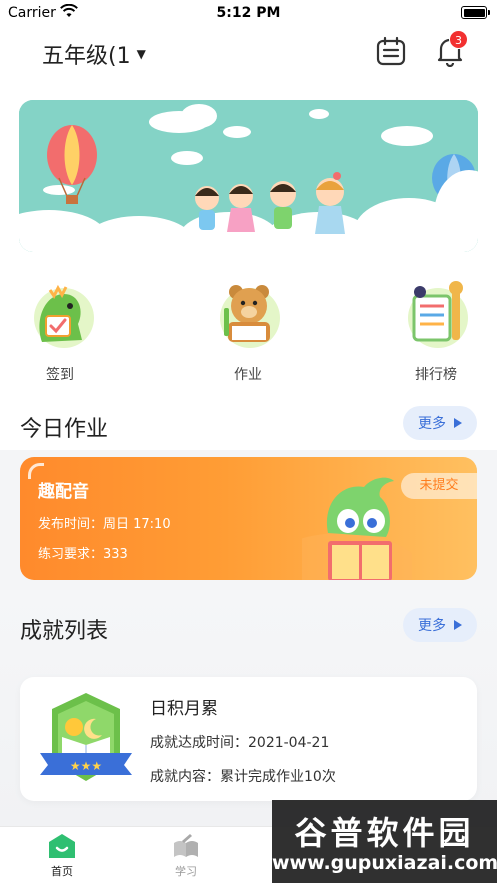 Image resolution: width=497 pixels, height=883 pixels. Describe the element at coordinates (141, 54) in the screenshot. I see `caret-down-icon: ▼` at that location.